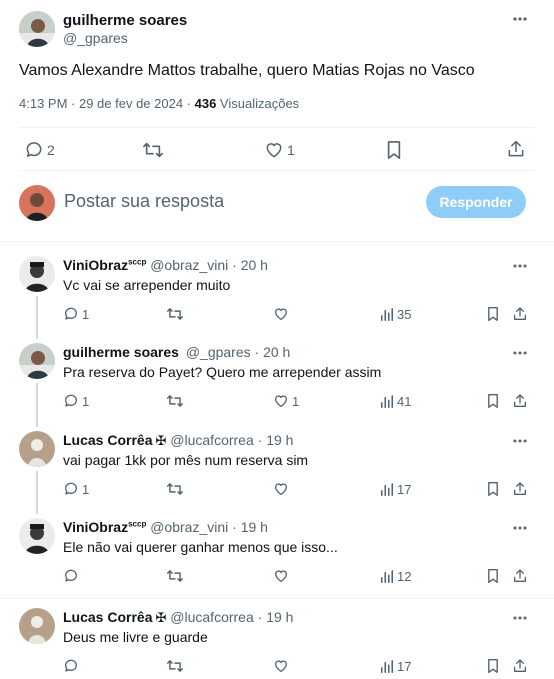 The height and width of the screenshot is (679, 554). I want to click on views-count: 35, so click(404, 314).